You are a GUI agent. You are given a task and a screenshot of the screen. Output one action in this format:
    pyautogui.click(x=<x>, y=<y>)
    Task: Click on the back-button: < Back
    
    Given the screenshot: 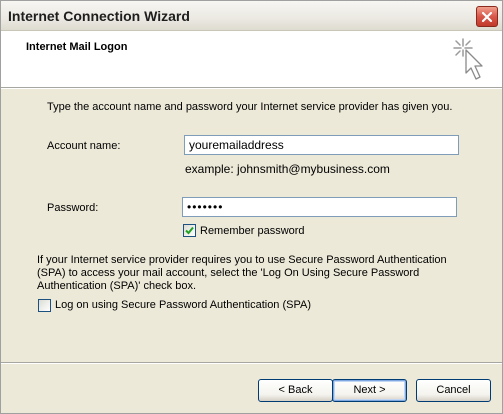 What is the action you would take?
    pyautogui.click(x=295, y=390)
    